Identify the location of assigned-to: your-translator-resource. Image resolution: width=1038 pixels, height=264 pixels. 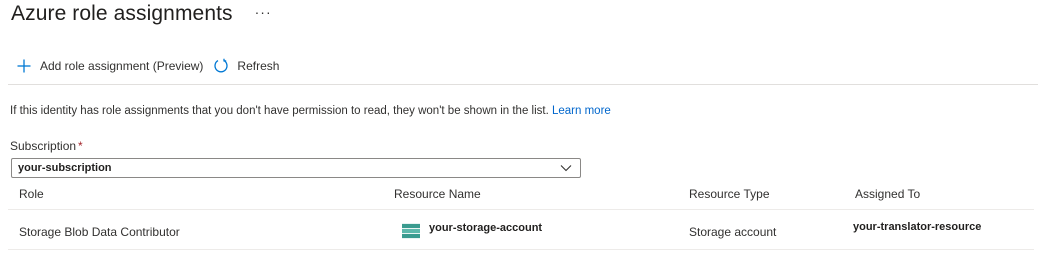
(917, 227).